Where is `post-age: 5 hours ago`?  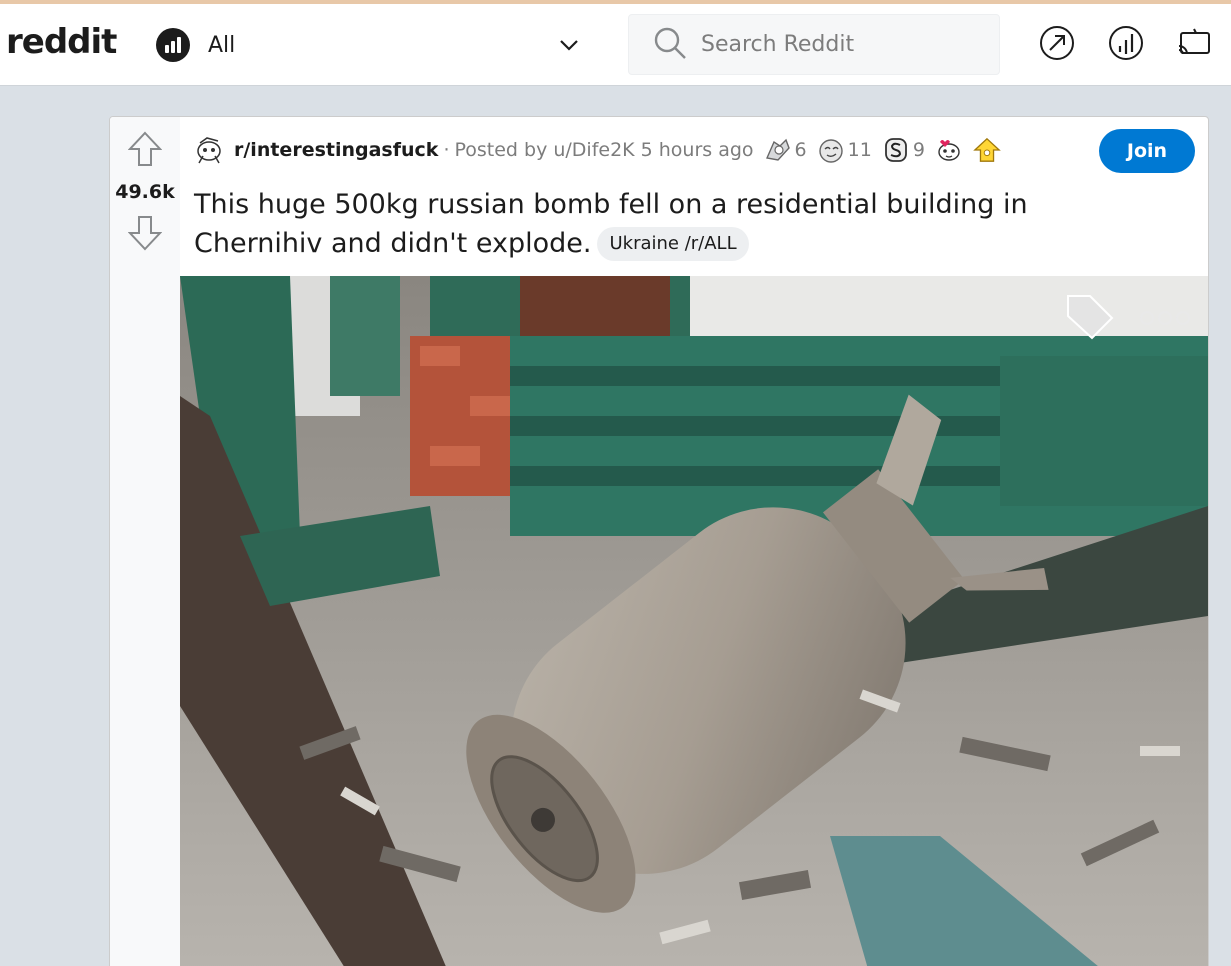 post-age: 5 hours ago is located at coordinates (697, 150).